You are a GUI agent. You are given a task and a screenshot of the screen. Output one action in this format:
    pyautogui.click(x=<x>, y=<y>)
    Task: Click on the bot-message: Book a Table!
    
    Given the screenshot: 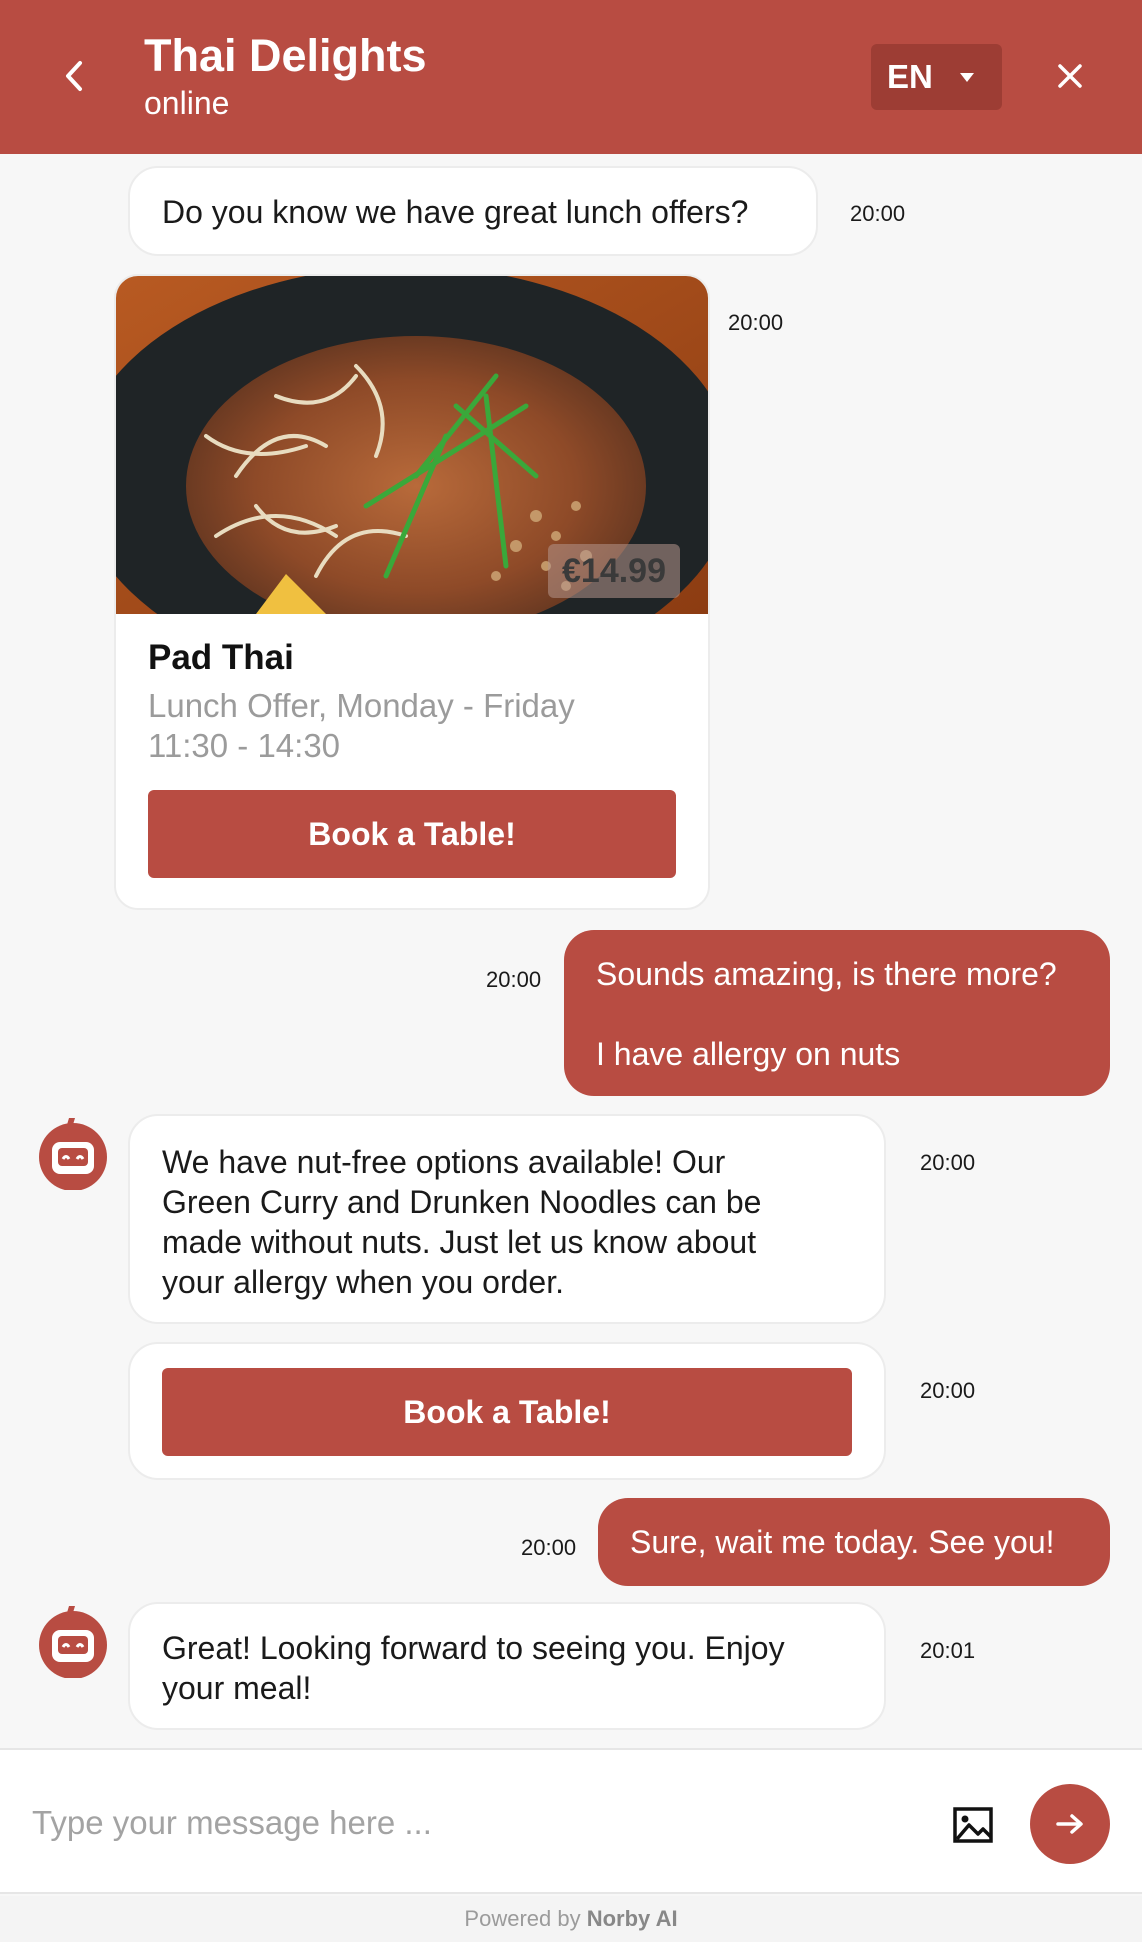 What is the action you would take?
    pyautogui.click(x=507, y=1411)
    